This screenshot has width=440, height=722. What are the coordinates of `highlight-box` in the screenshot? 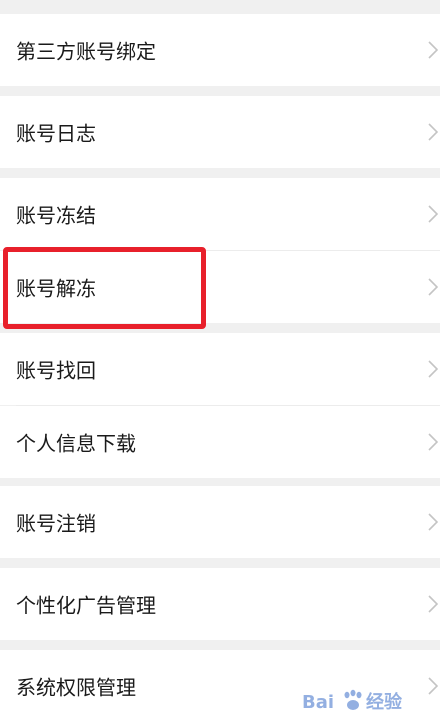 It's located at (104, 288).